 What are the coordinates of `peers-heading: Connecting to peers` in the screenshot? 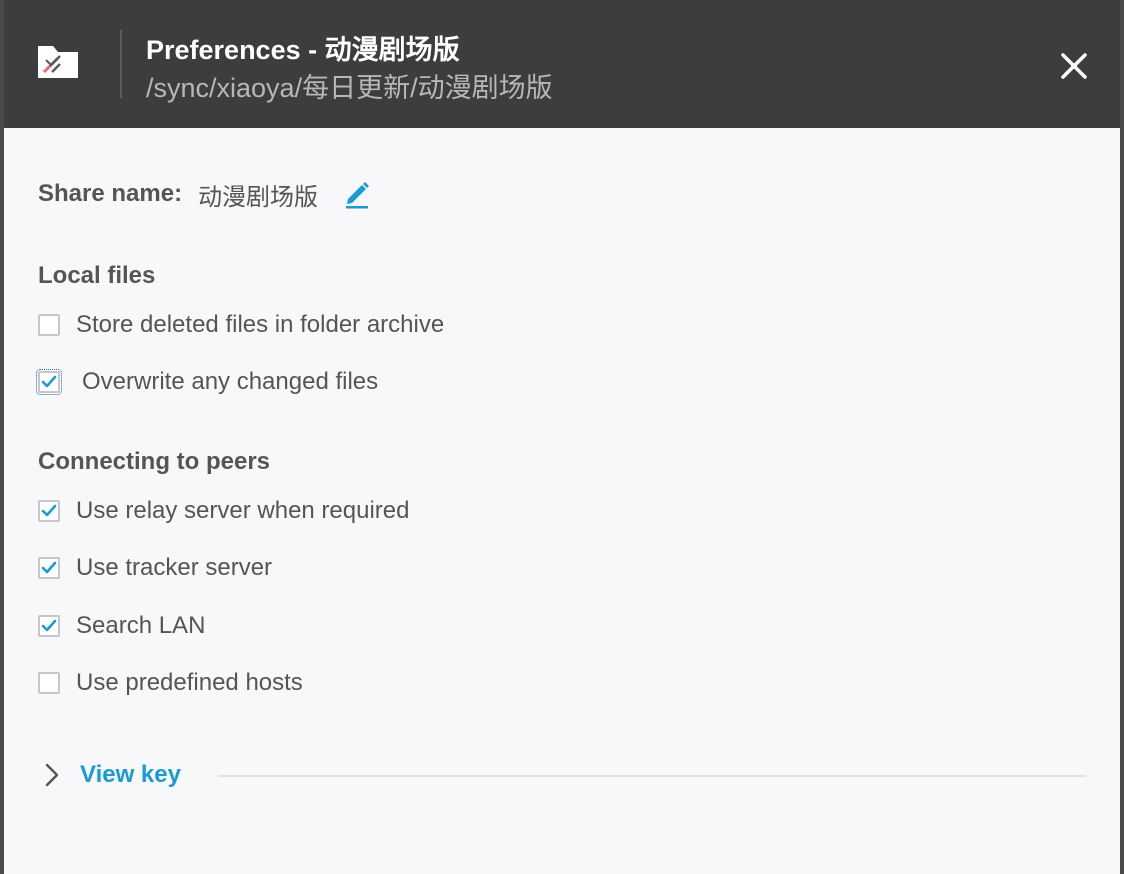 It's located at (154, 461).